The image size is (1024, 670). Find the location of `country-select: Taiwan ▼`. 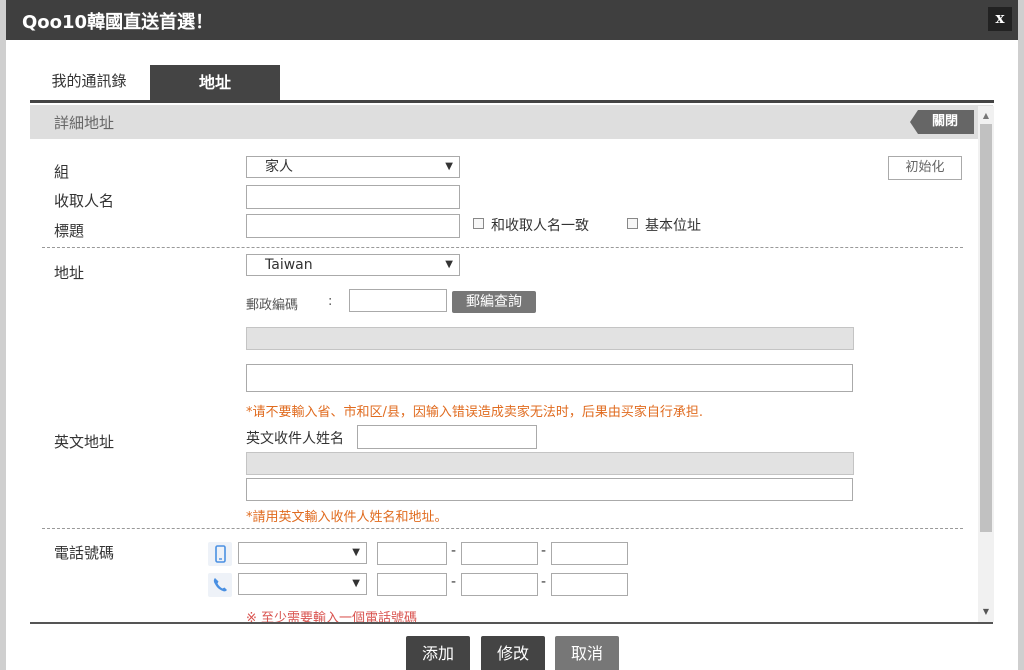

country-select: Taiwan ▼ is located at coordinates (353, 265).